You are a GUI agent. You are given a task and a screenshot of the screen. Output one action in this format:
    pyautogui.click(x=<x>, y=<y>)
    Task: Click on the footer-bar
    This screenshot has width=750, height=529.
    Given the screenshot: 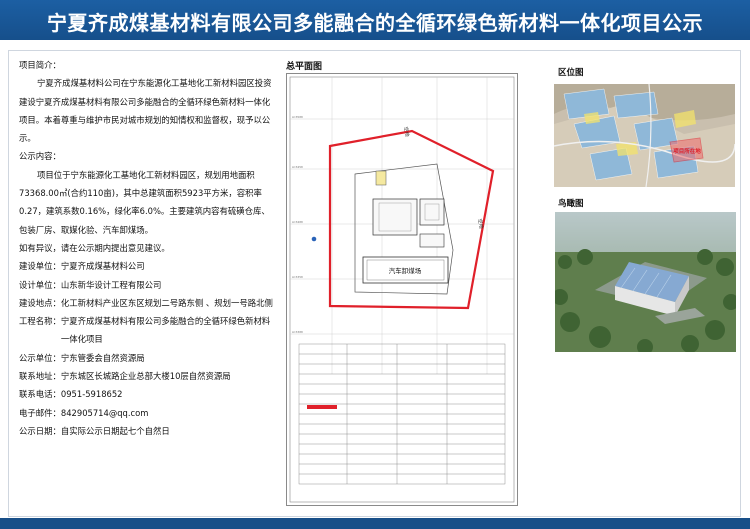 What is the action you would take?
    pyautogui.click(x=375, y=523)
    